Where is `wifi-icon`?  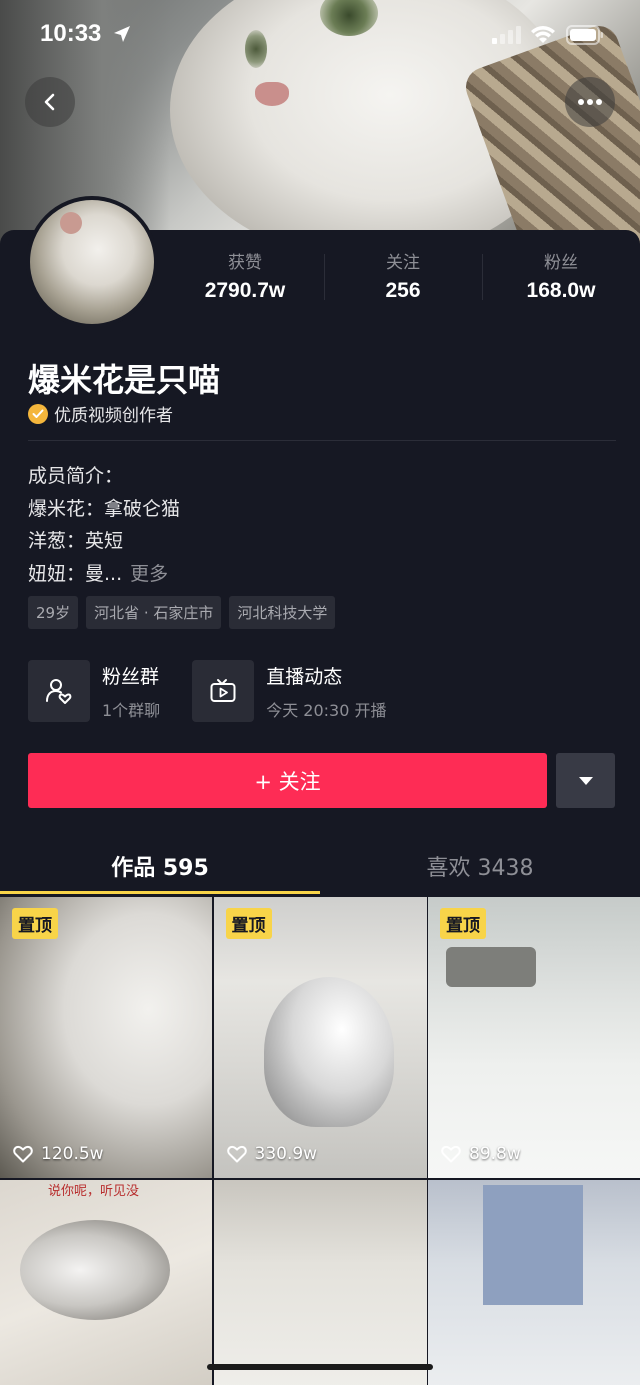
wifi-icon is located at coordinates (543, 34).